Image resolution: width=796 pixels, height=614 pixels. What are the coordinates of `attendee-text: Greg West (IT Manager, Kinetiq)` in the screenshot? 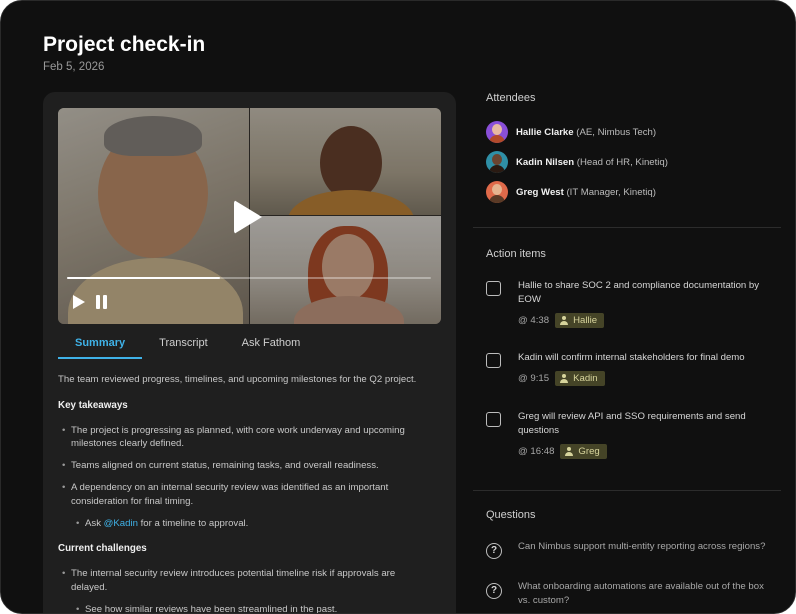 It's located at (586, 192).